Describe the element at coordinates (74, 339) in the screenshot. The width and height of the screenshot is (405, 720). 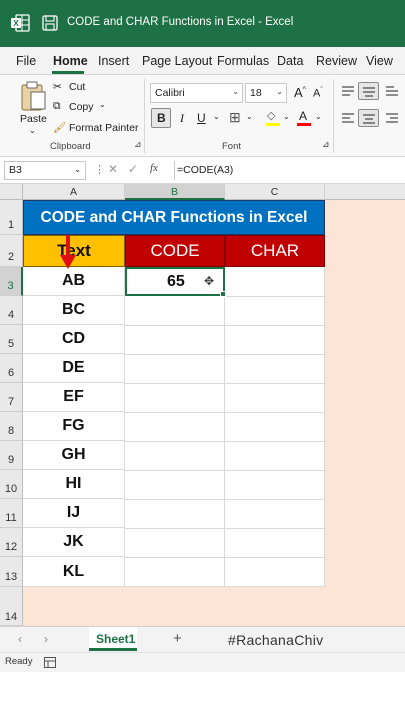
I see `cell-a5: CD` at that location.